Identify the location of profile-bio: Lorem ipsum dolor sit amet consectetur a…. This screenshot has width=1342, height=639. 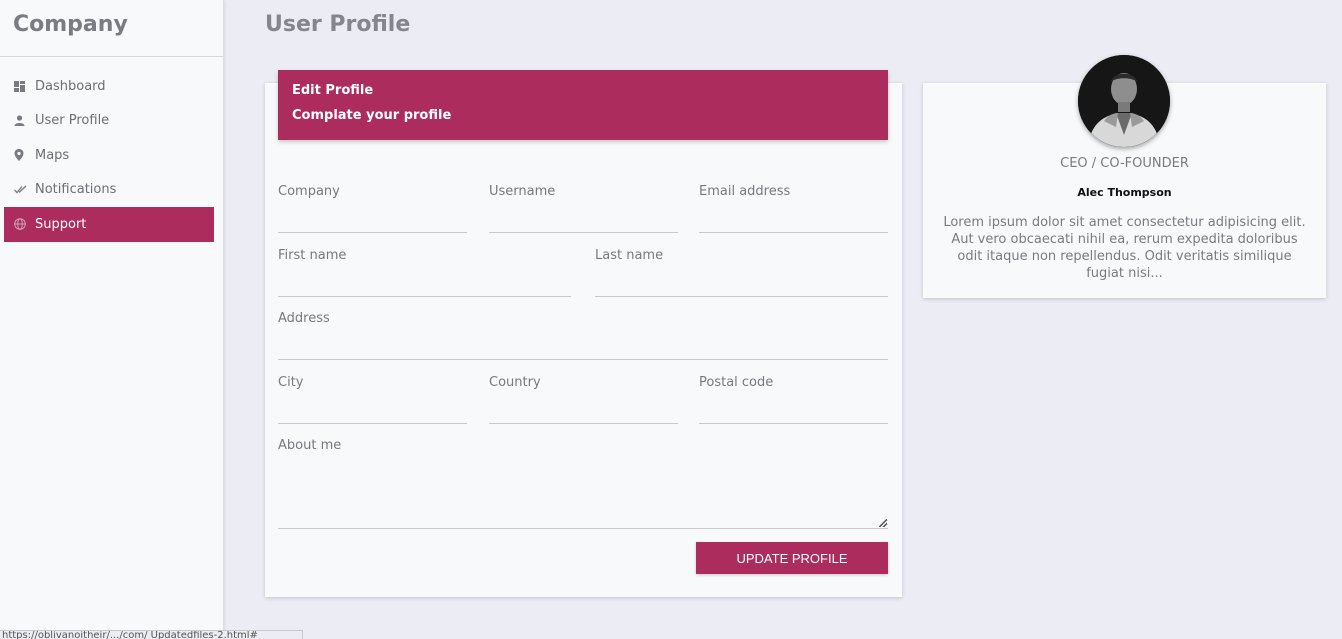
(1124, 248).